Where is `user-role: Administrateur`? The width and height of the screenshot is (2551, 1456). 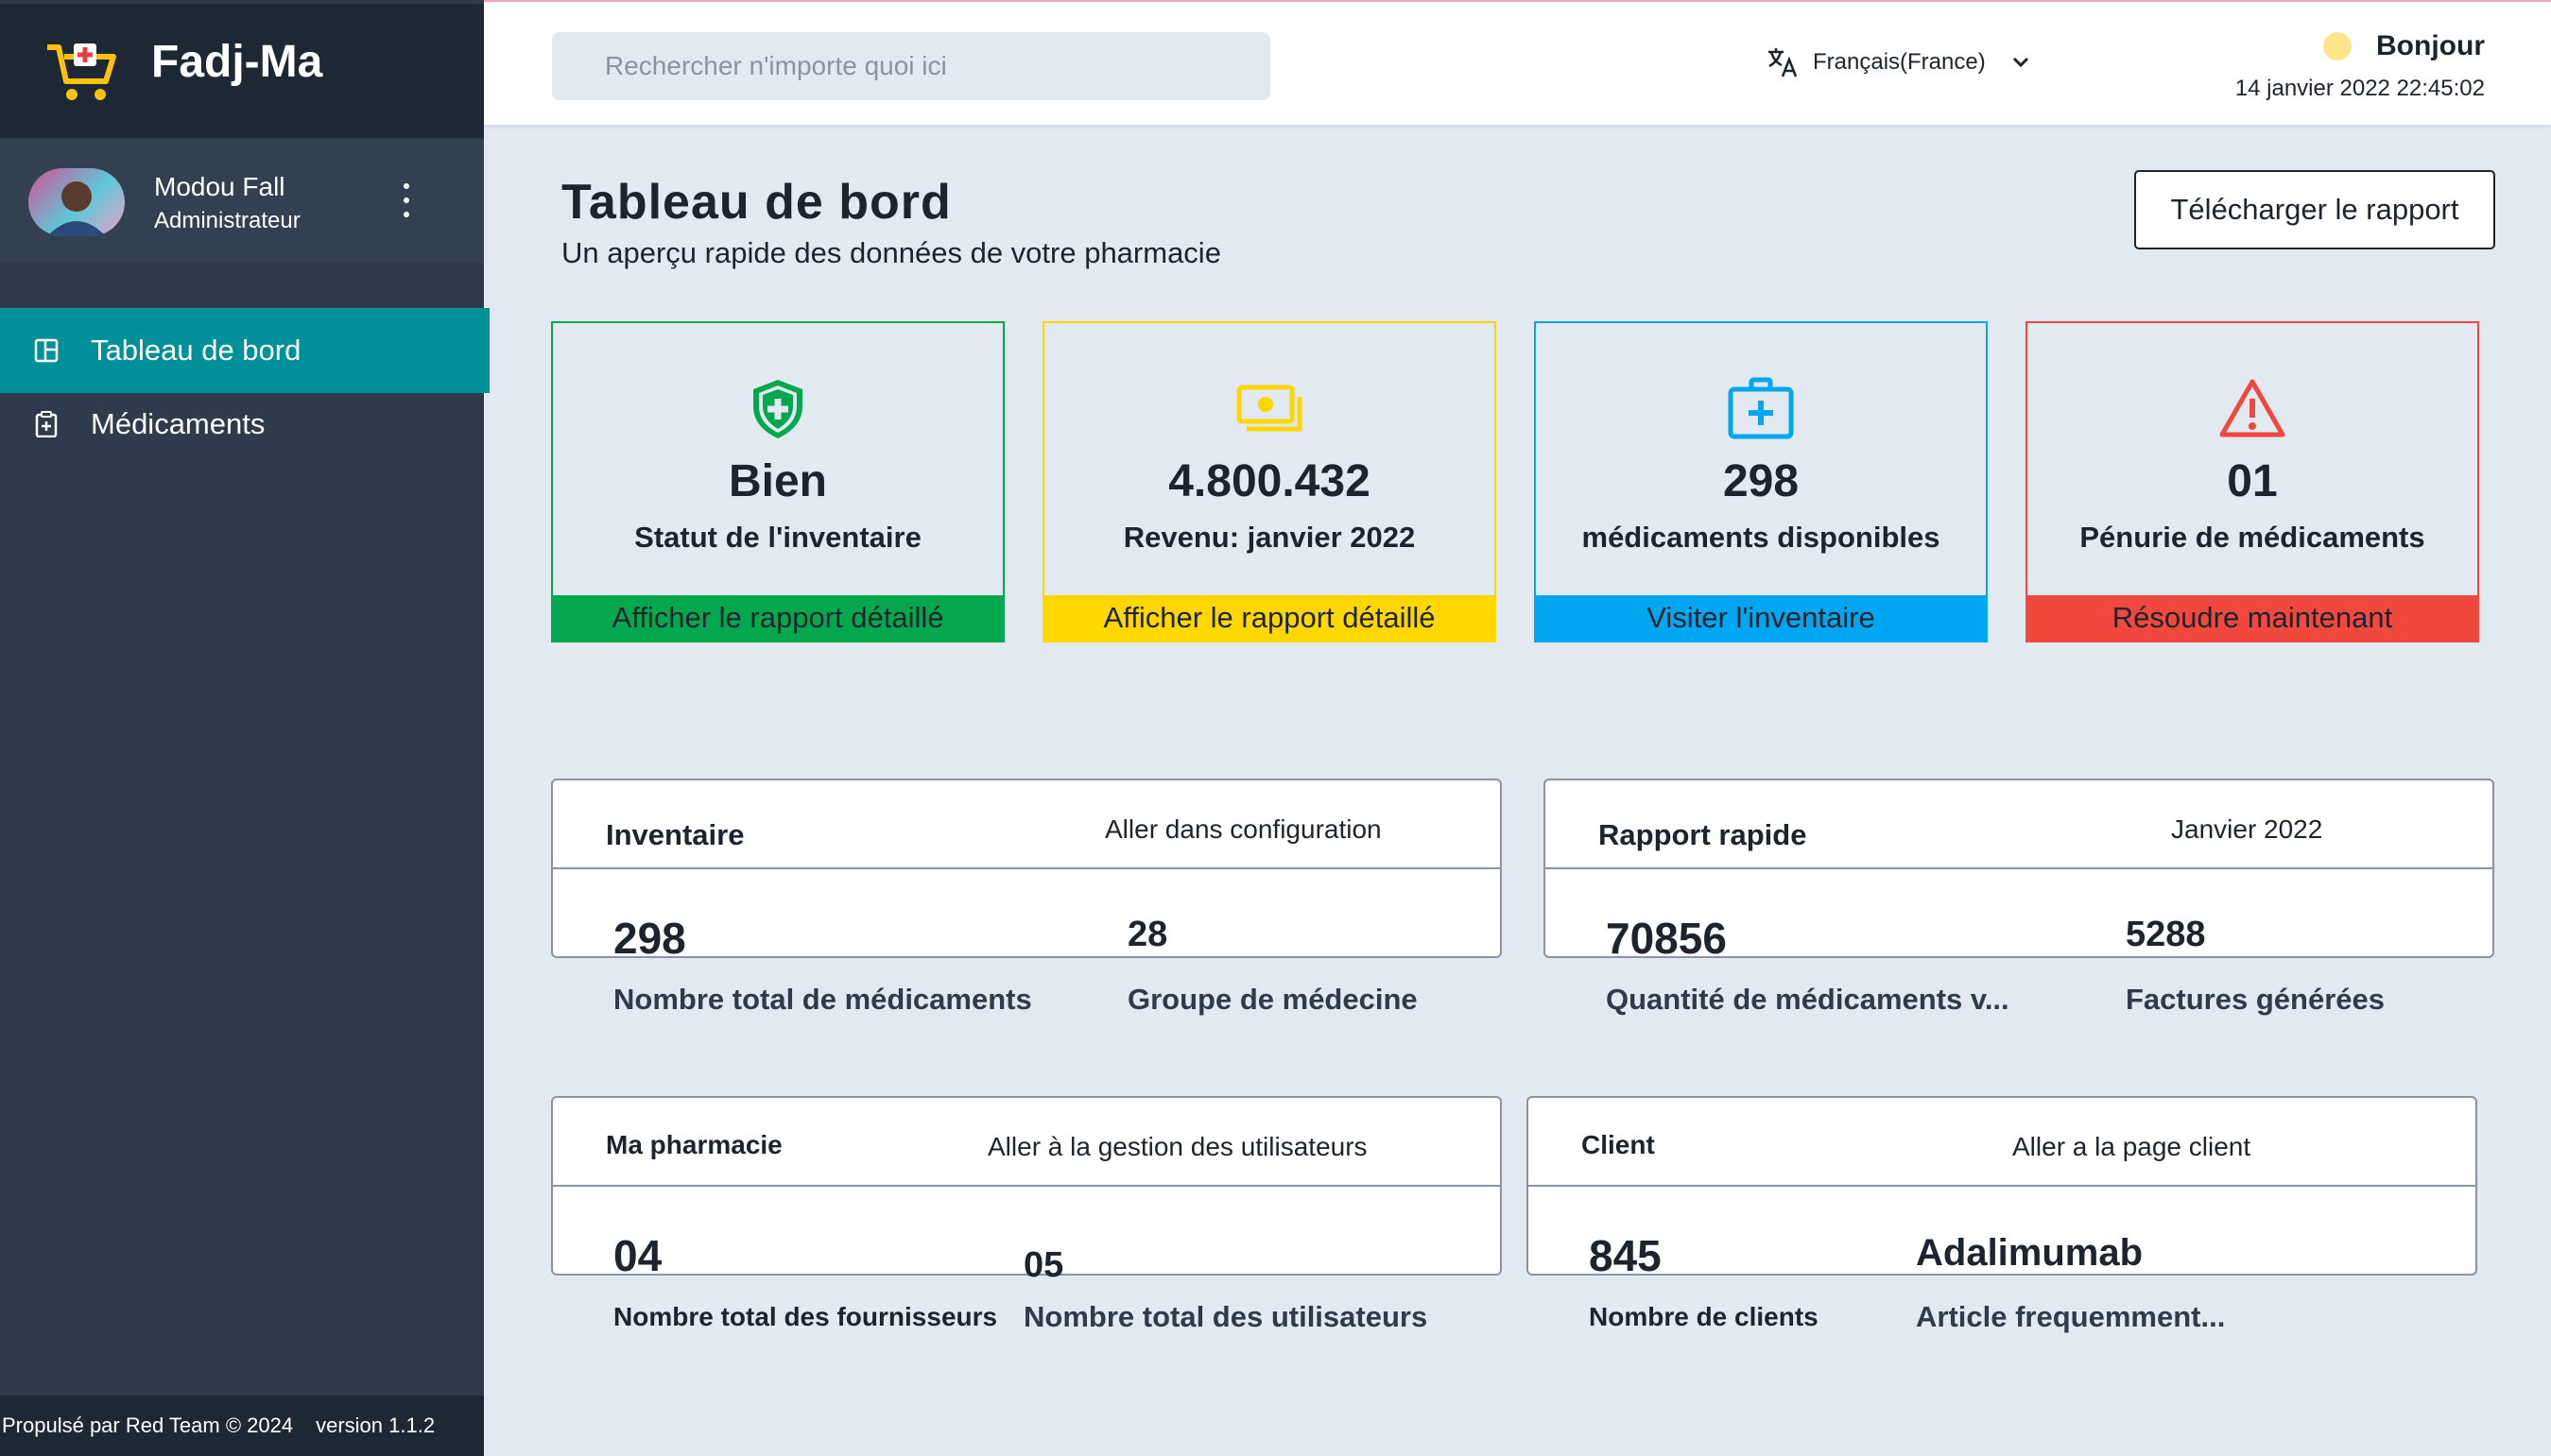 user-role: Administrateur is located at coordinates (228, 221).